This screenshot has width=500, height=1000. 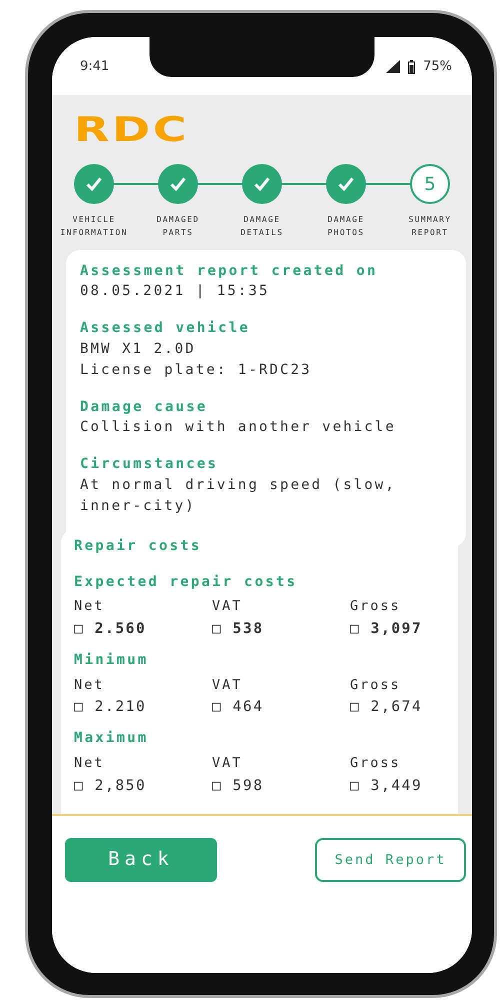 I want to click on current-step: 5, so click(x=430, y=184).